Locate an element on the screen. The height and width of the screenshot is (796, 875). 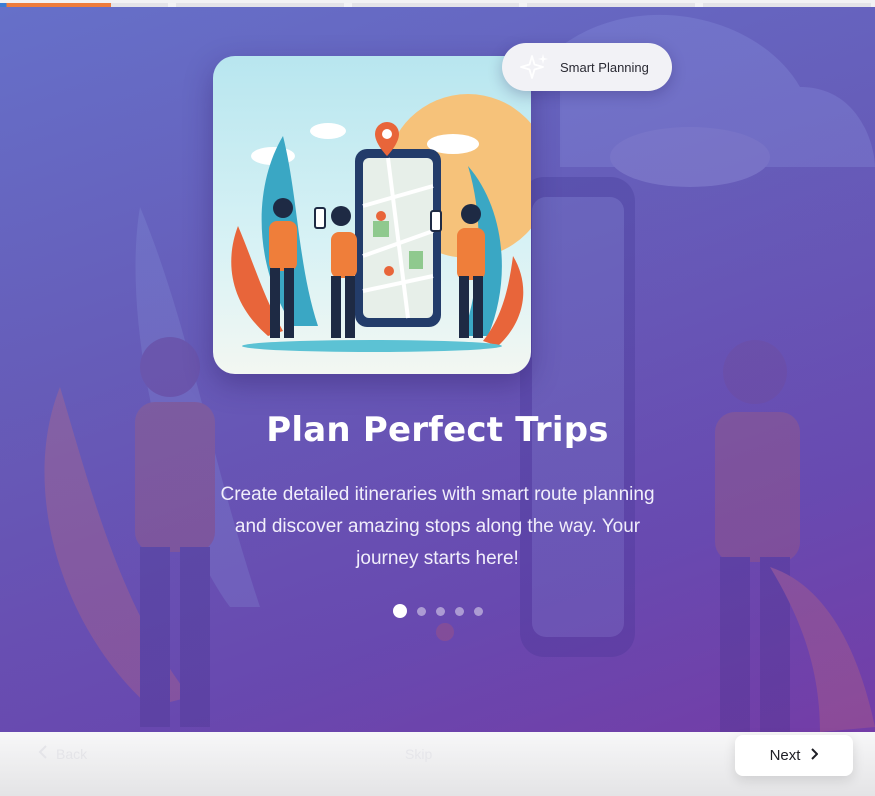
next-label: Next is located at coordinates (785, 755).